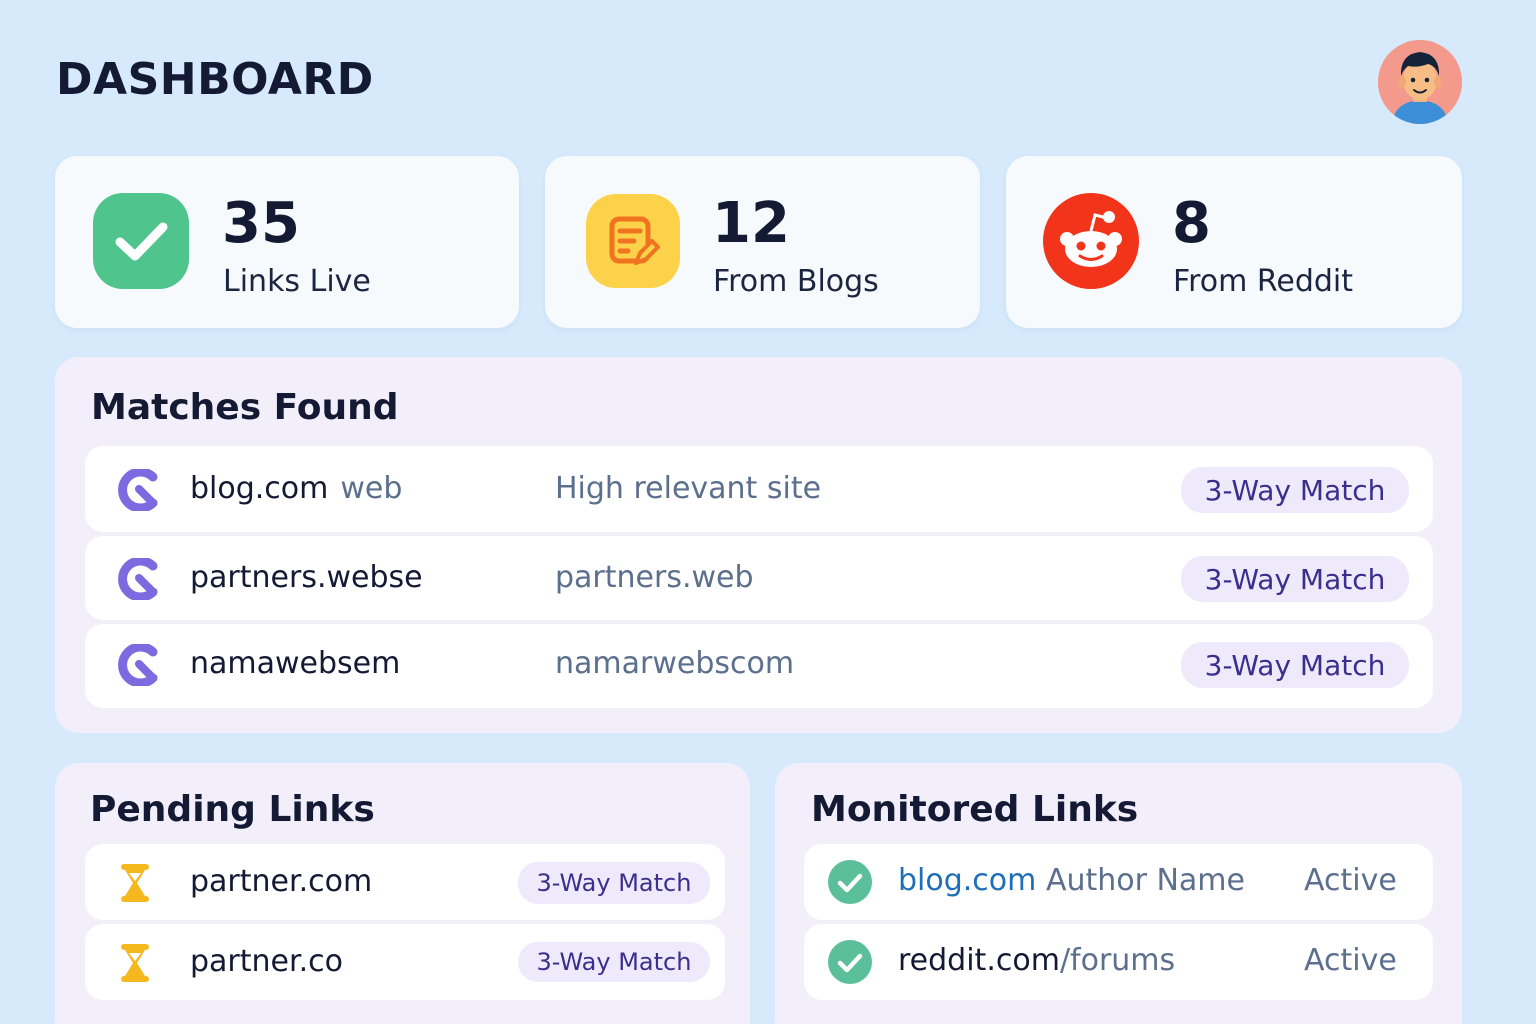  I want to click on stat-label: Links Live, so click(297, 281).